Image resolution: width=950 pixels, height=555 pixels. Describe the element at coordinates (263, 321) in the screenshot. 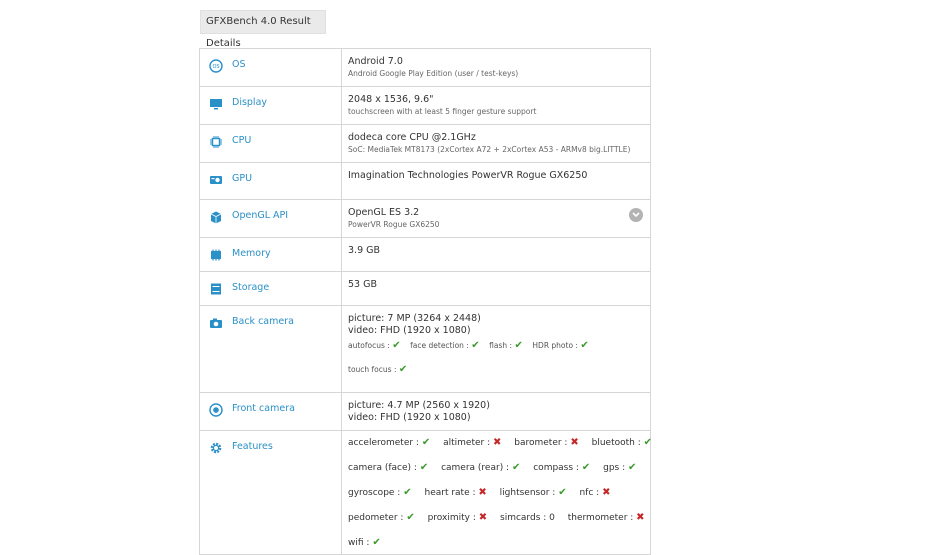

I see `row-label-back-camera: Back camera` at that location.